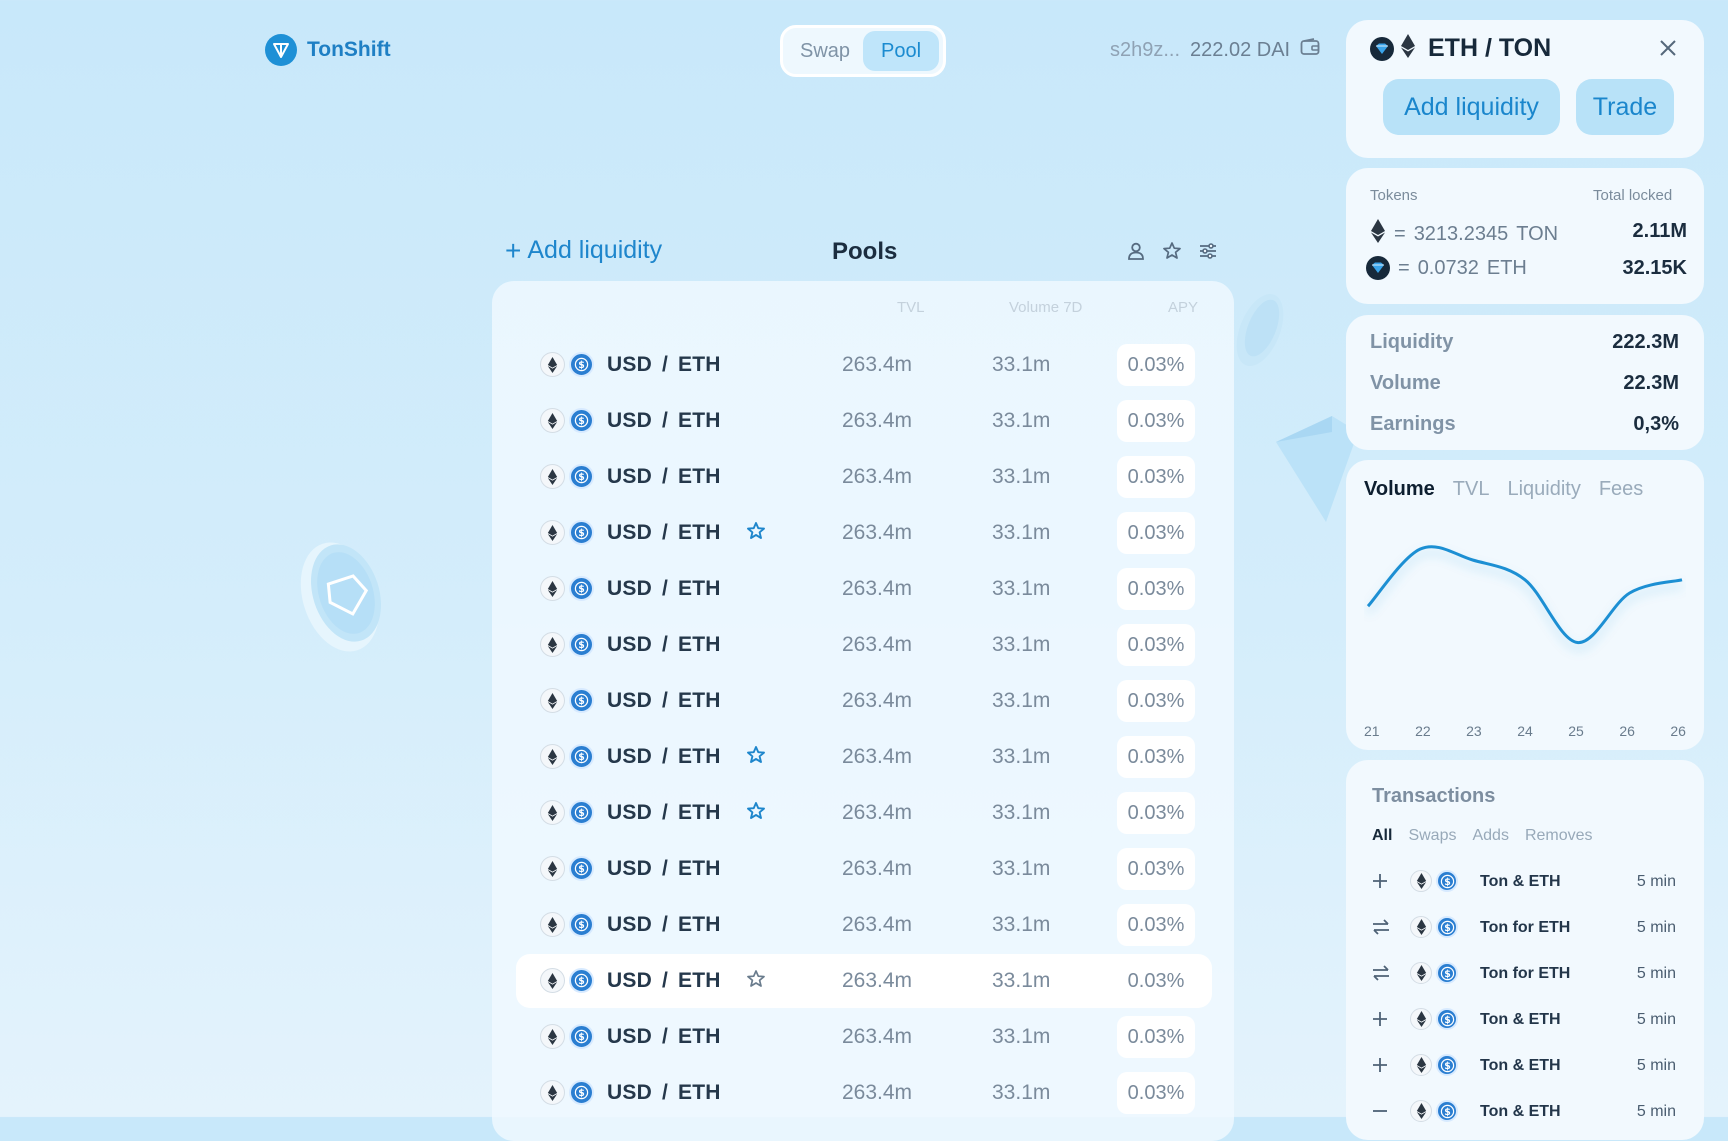  What do you see at coordinates (1432, 836) in the screenshot?
I see `tab-swaps: Swaps` at bounding box center [1432, 836].